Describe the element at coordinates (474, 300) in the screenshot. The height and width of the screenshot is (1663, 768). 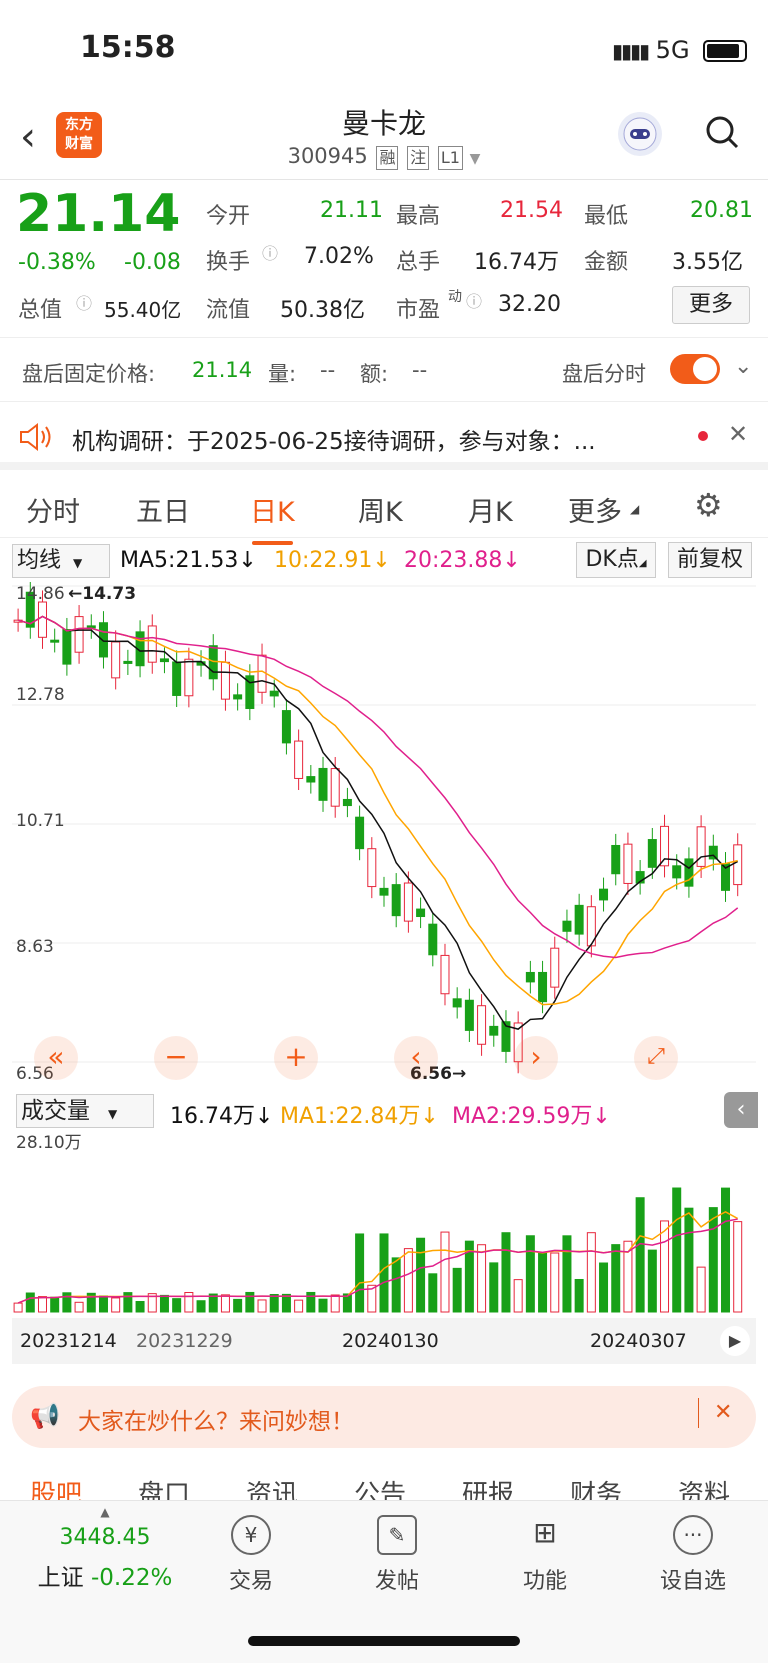
I see `pe-info-icon: ⓘ` at that location.